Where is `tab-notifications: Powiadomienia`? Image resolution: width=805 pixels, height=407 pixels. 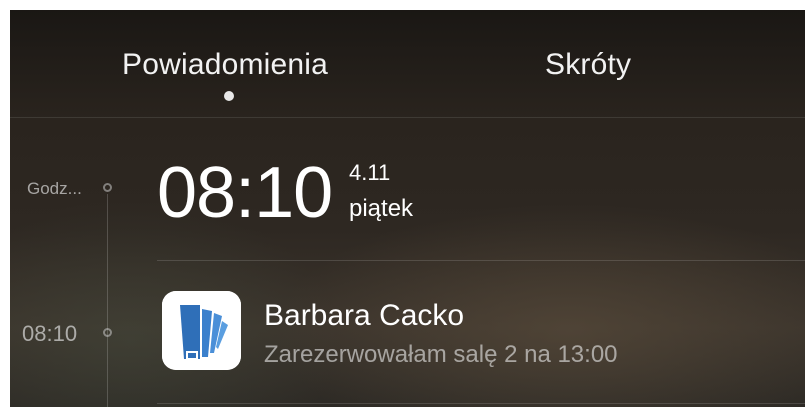 tab-notifications: Powiadomienia is located at coordinates (225, 65).